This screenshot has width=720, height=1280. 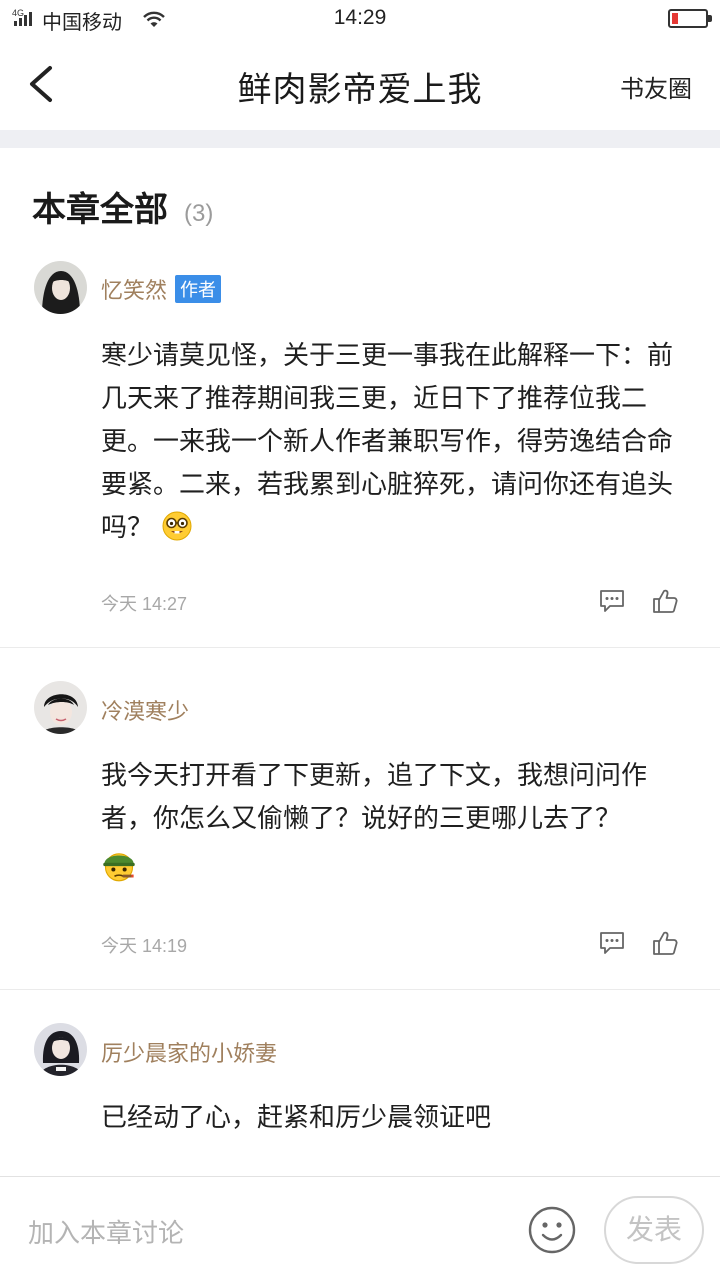 I want to click on send-button: 发表, so click(x=654, y=1230).